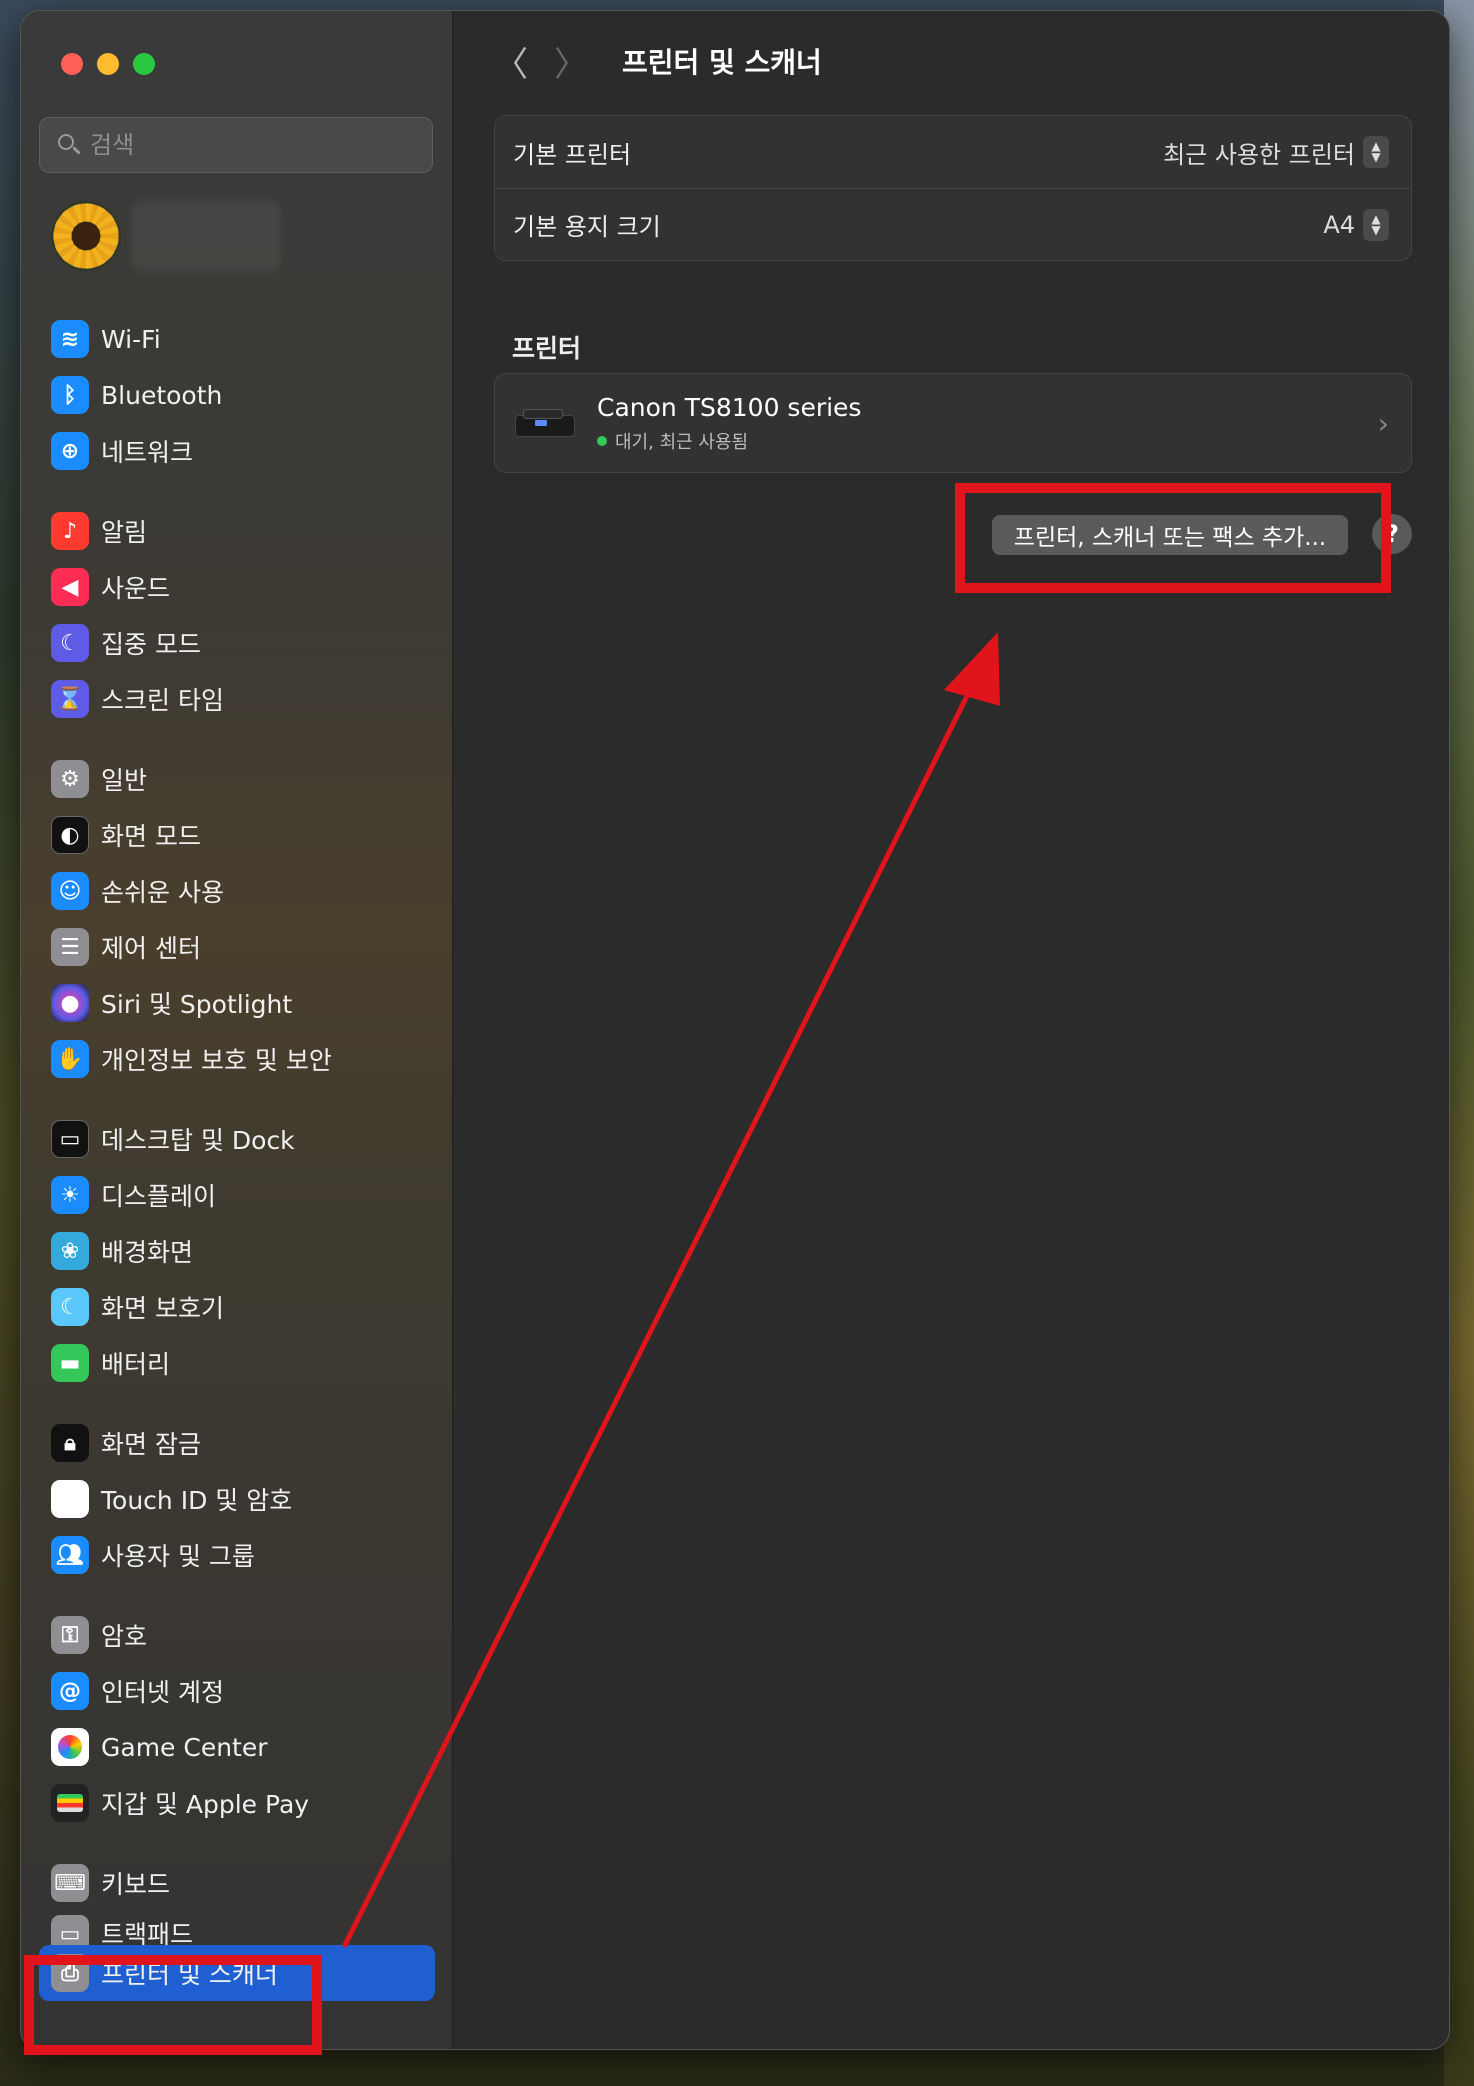 The height and width of the screenshot is (2086, 1474). What do you see at coordinates (237, 1307) in the screenshot?
I see `sidebar-item-screen-saver: ☾ 화면 보호기` at bounding box center [237, 1307].